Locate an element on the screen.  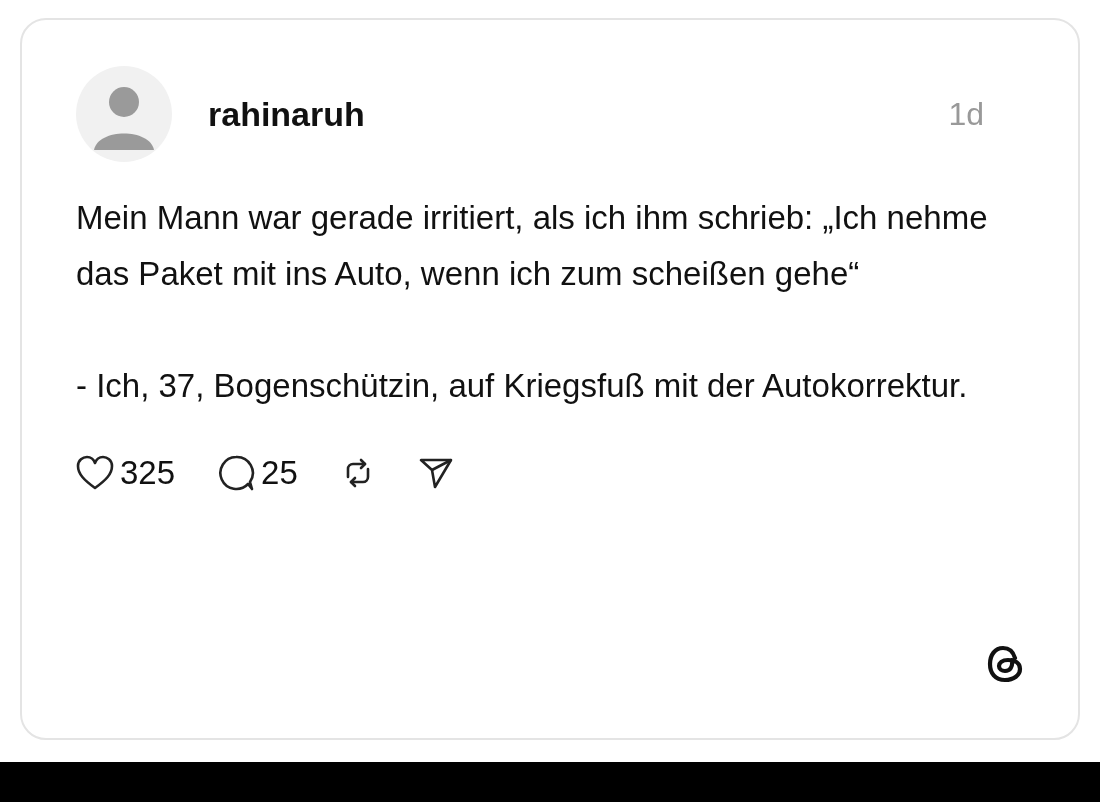
username: rahinaruh is located at coordinates (560, 114).